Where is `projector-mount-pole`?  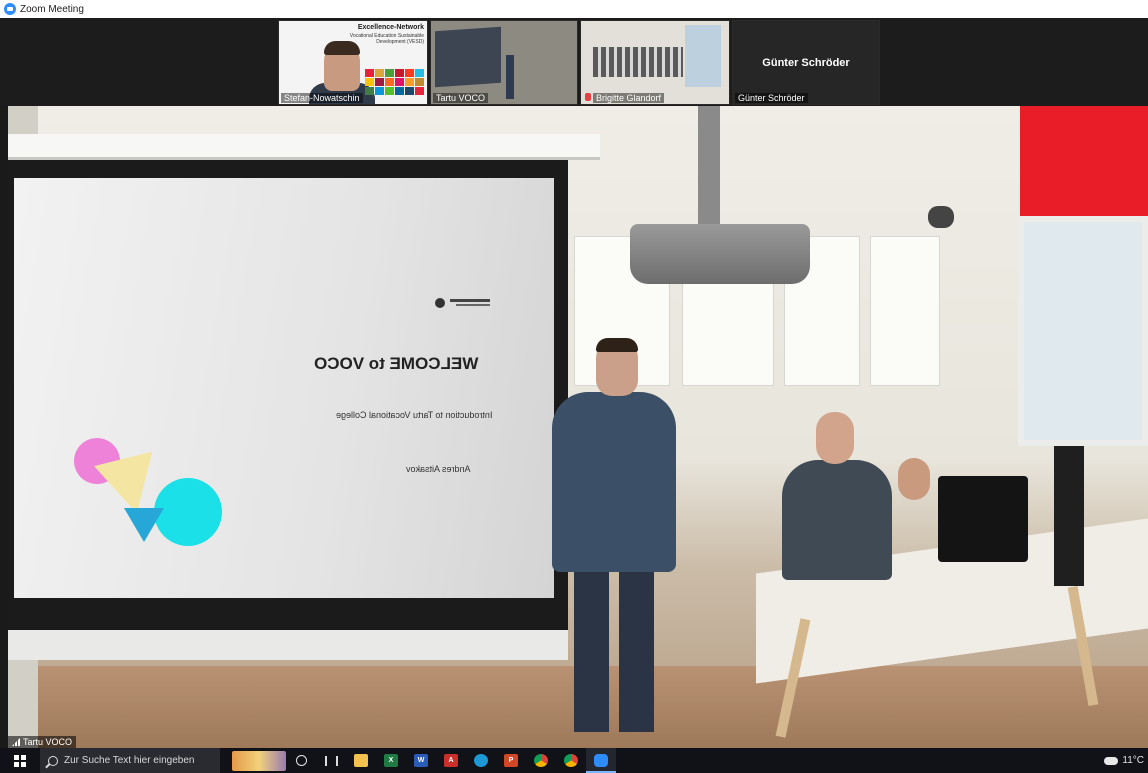 projector-mount-pole is located at coordinates (709, 167).